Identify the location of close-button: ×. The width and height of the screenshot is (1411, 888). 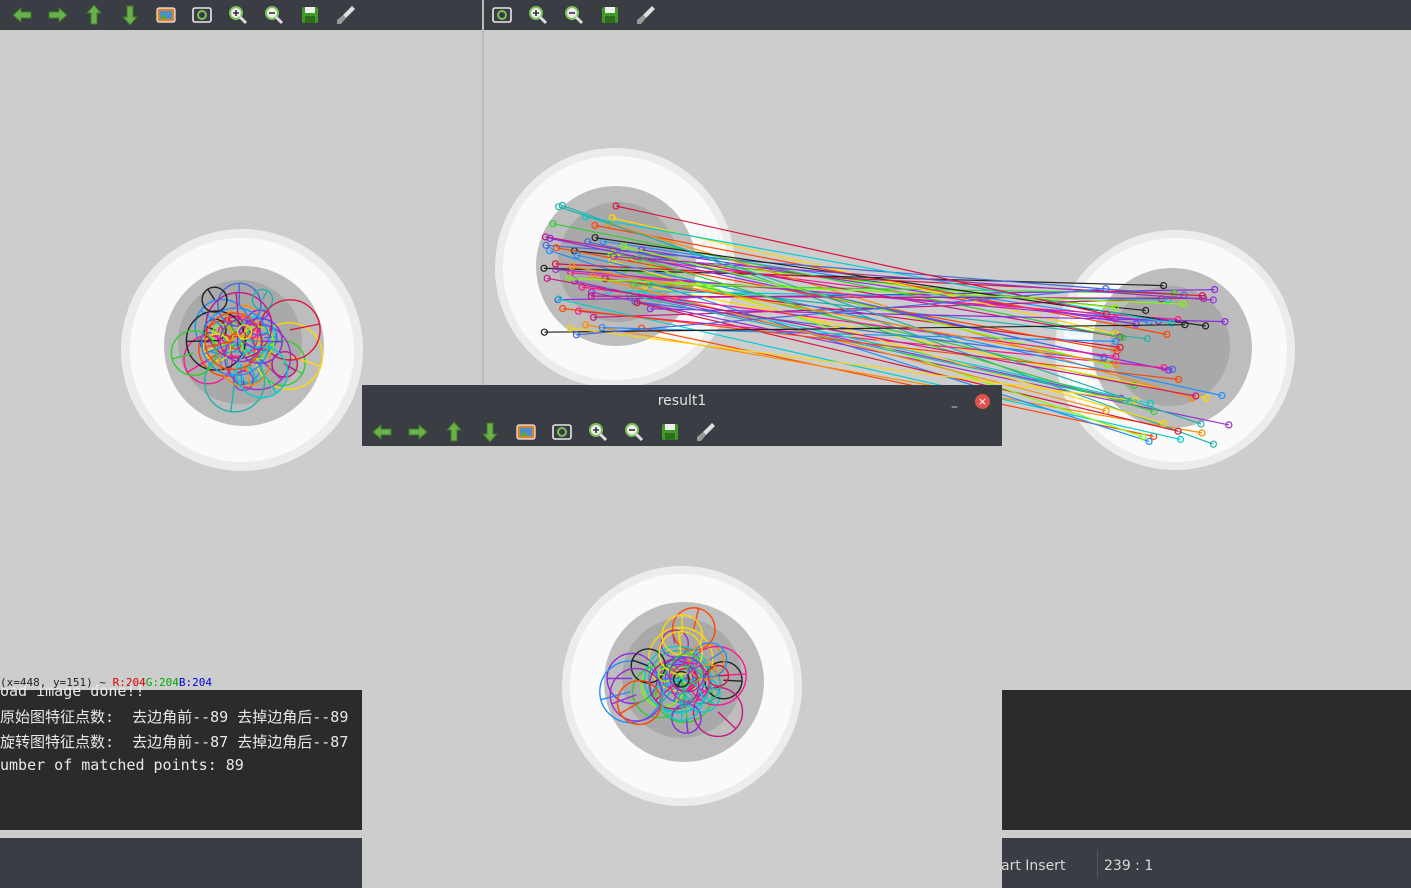
(982, 401).